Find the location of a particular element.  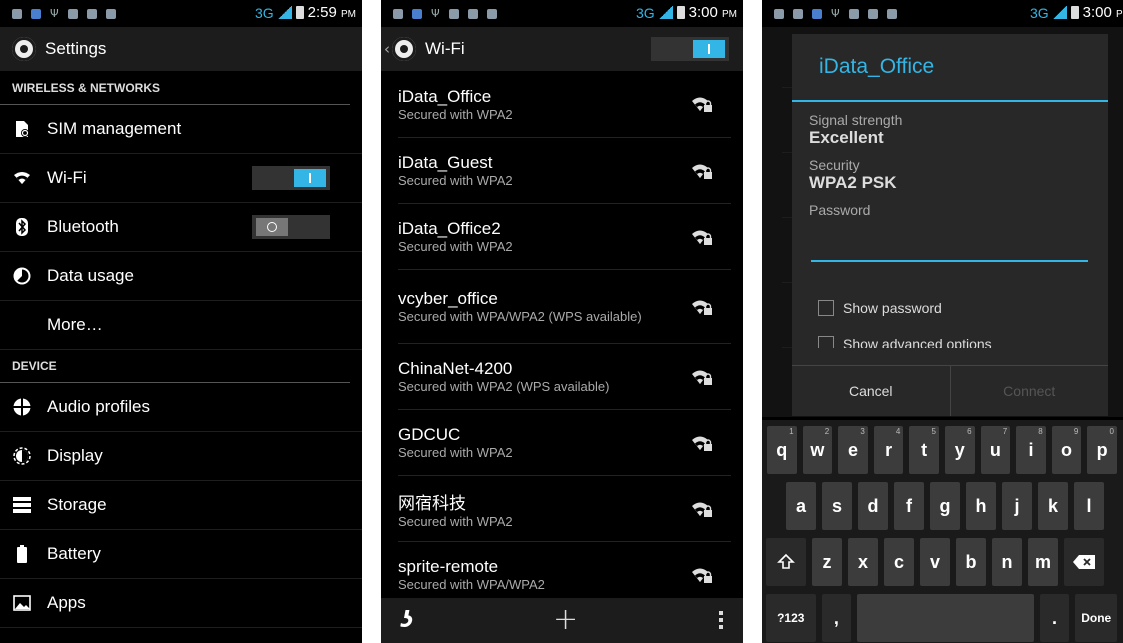

network-security: Secured with WPA/WPA2 (WPS available) is located at coordinates (520, 316).